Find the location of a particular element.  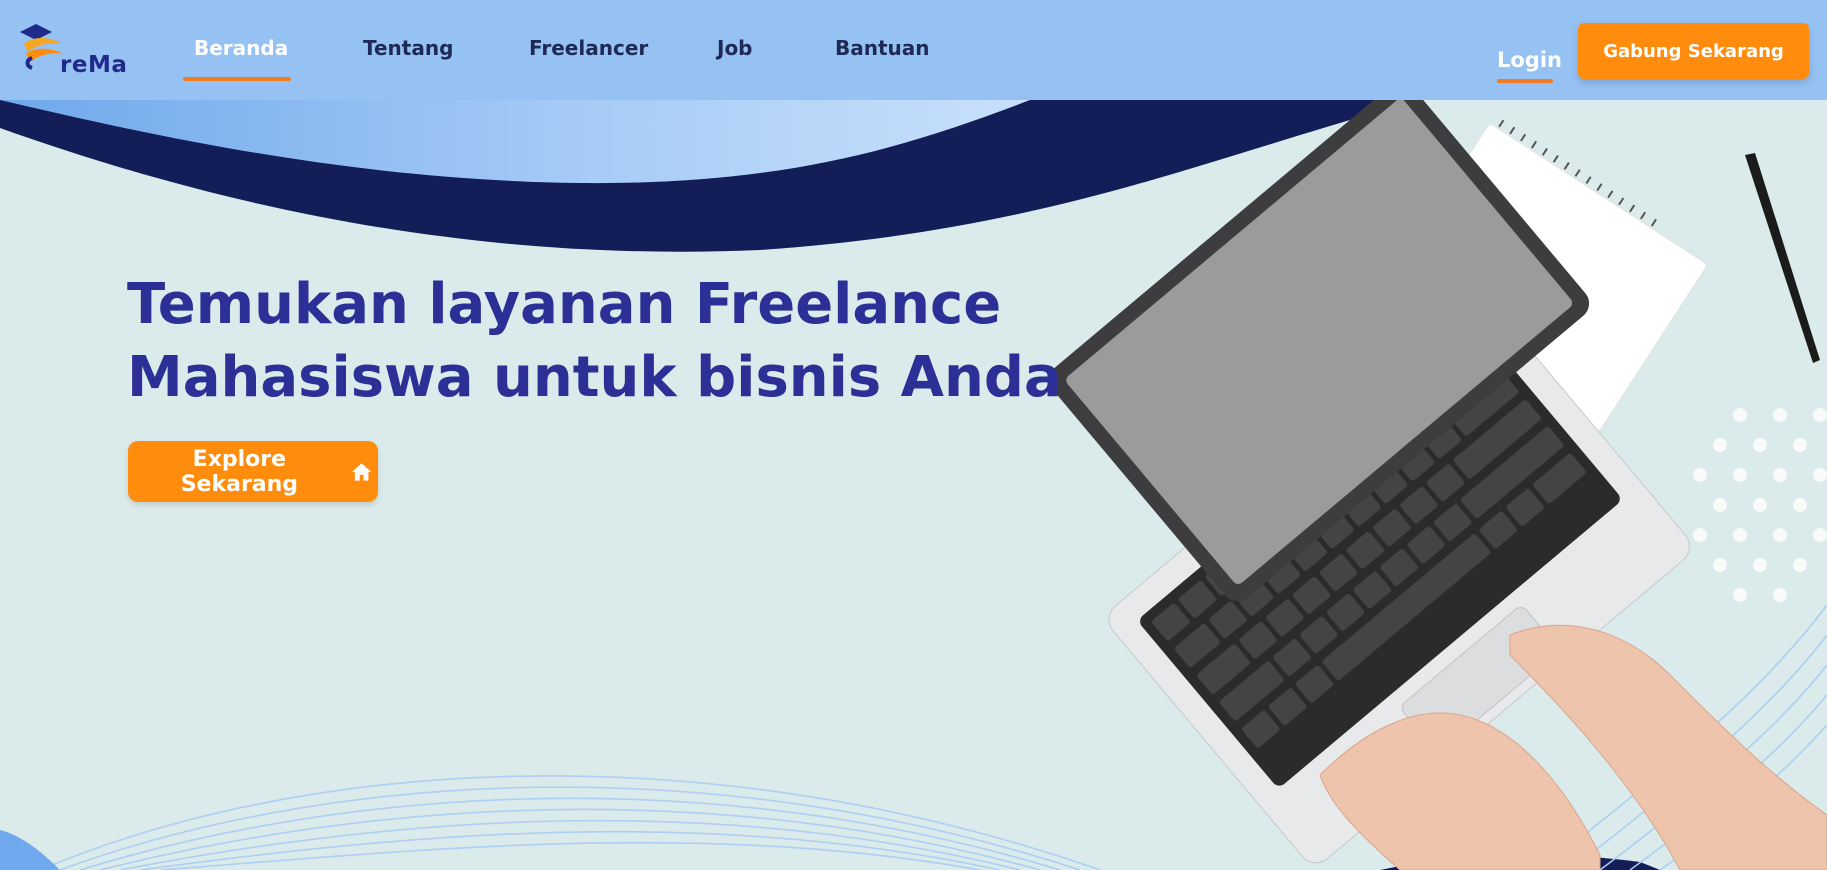

logo-text: reMa is located at coordinates (94, 65).